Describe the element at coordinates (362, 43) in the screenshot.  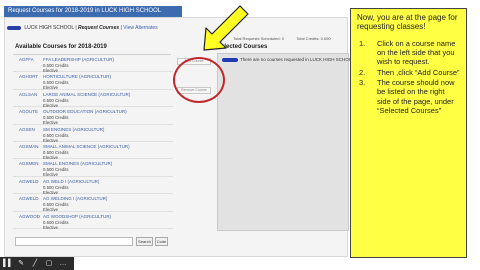
I see `step-number: 1.` at that location.